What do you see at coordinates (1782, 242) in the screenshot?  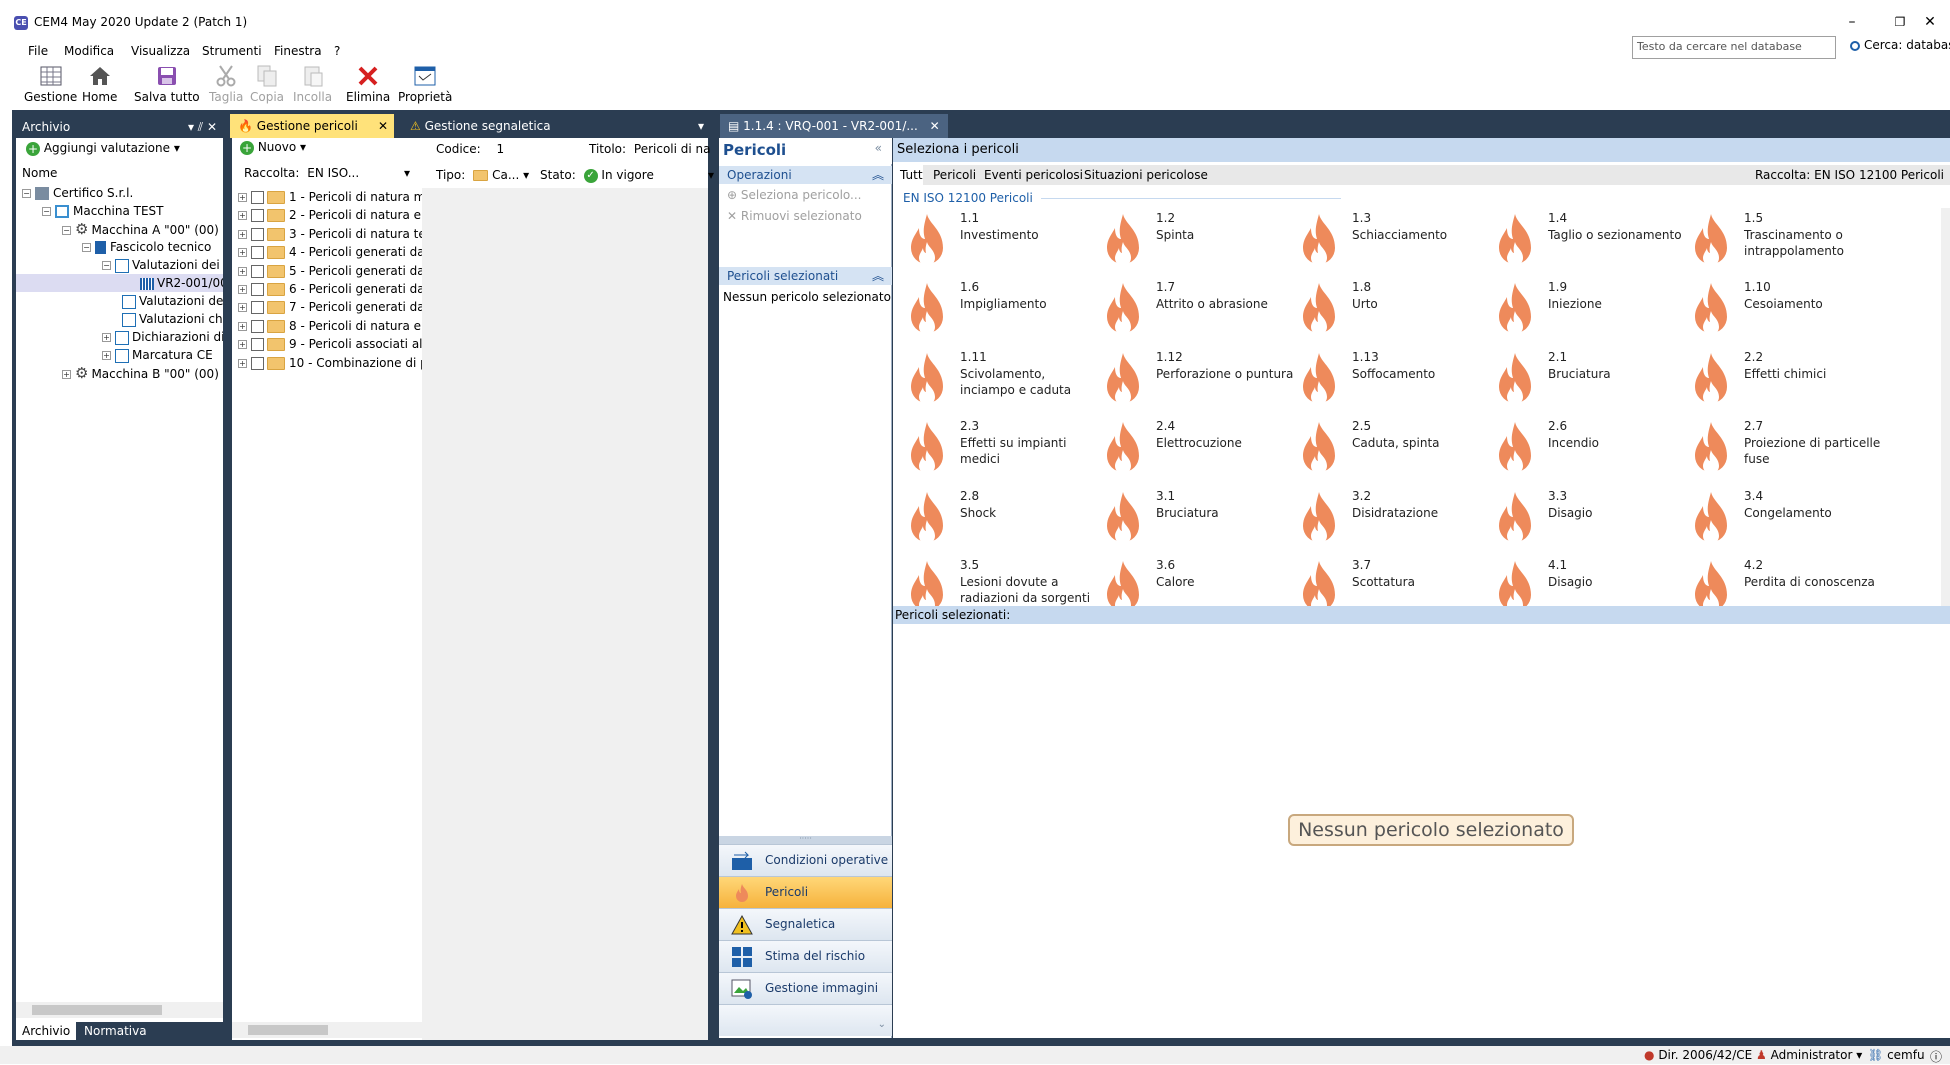 I see `hazard-item: 1.5 Trascinamento o intrappolamento` at bounding box center [1782, 242].